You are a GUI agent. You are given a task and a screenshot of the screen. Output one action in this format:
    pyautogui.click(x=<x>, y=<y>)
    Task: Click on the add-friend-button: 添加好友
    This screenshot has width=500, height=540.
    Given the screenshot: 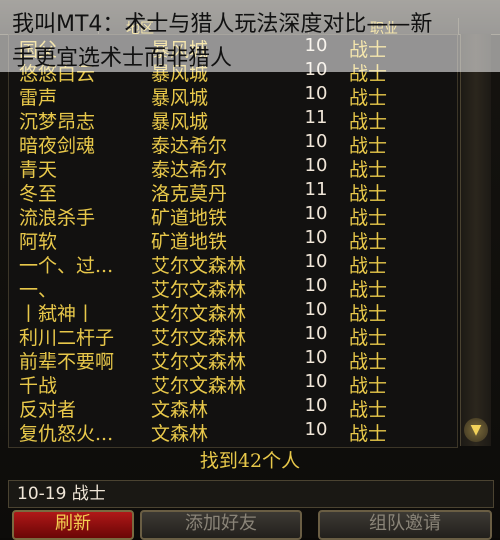 What is the action you would take?
    pyautogui.click(x=221, y=525)
    